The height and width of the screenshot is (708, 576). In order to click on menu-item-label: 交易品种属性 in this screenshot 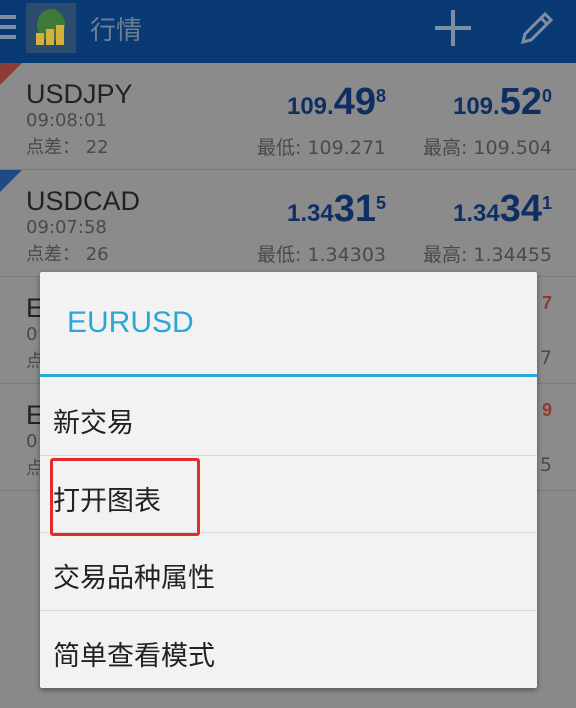, I will do `click(134, 578)`.